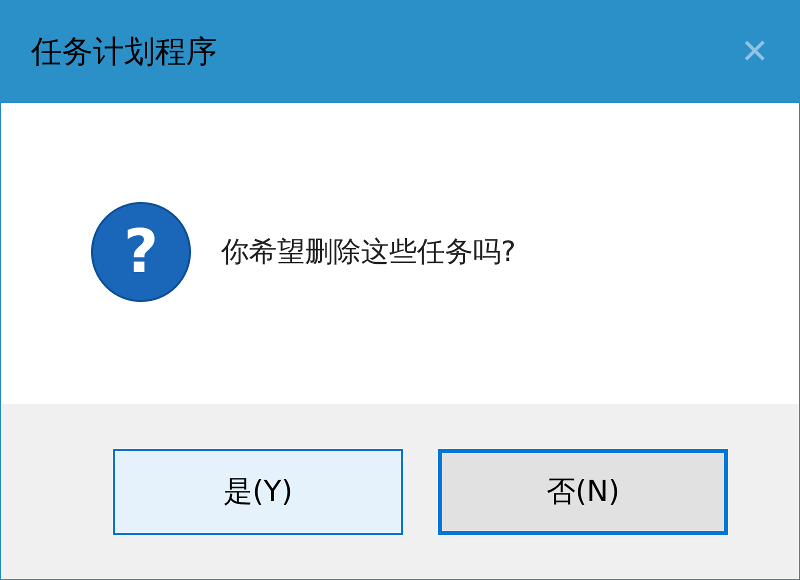  What do you see at coordinates (124, 52) in the screenshot?
I see `window-title: 任务计划程序` at bounding box center [124, 52].